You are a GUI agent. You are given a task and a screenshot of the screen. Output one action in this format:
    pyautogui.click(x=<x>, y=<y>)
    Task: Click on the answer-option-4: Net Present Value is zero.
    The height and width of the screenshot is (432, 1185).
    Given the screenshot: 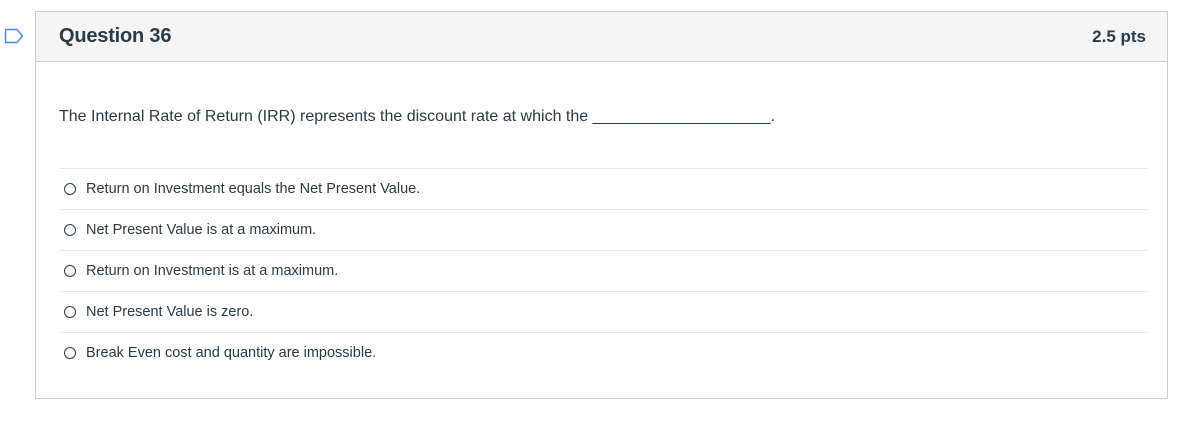 What is the action you would take?
    pyautogui.click(x=603, y=312)
    